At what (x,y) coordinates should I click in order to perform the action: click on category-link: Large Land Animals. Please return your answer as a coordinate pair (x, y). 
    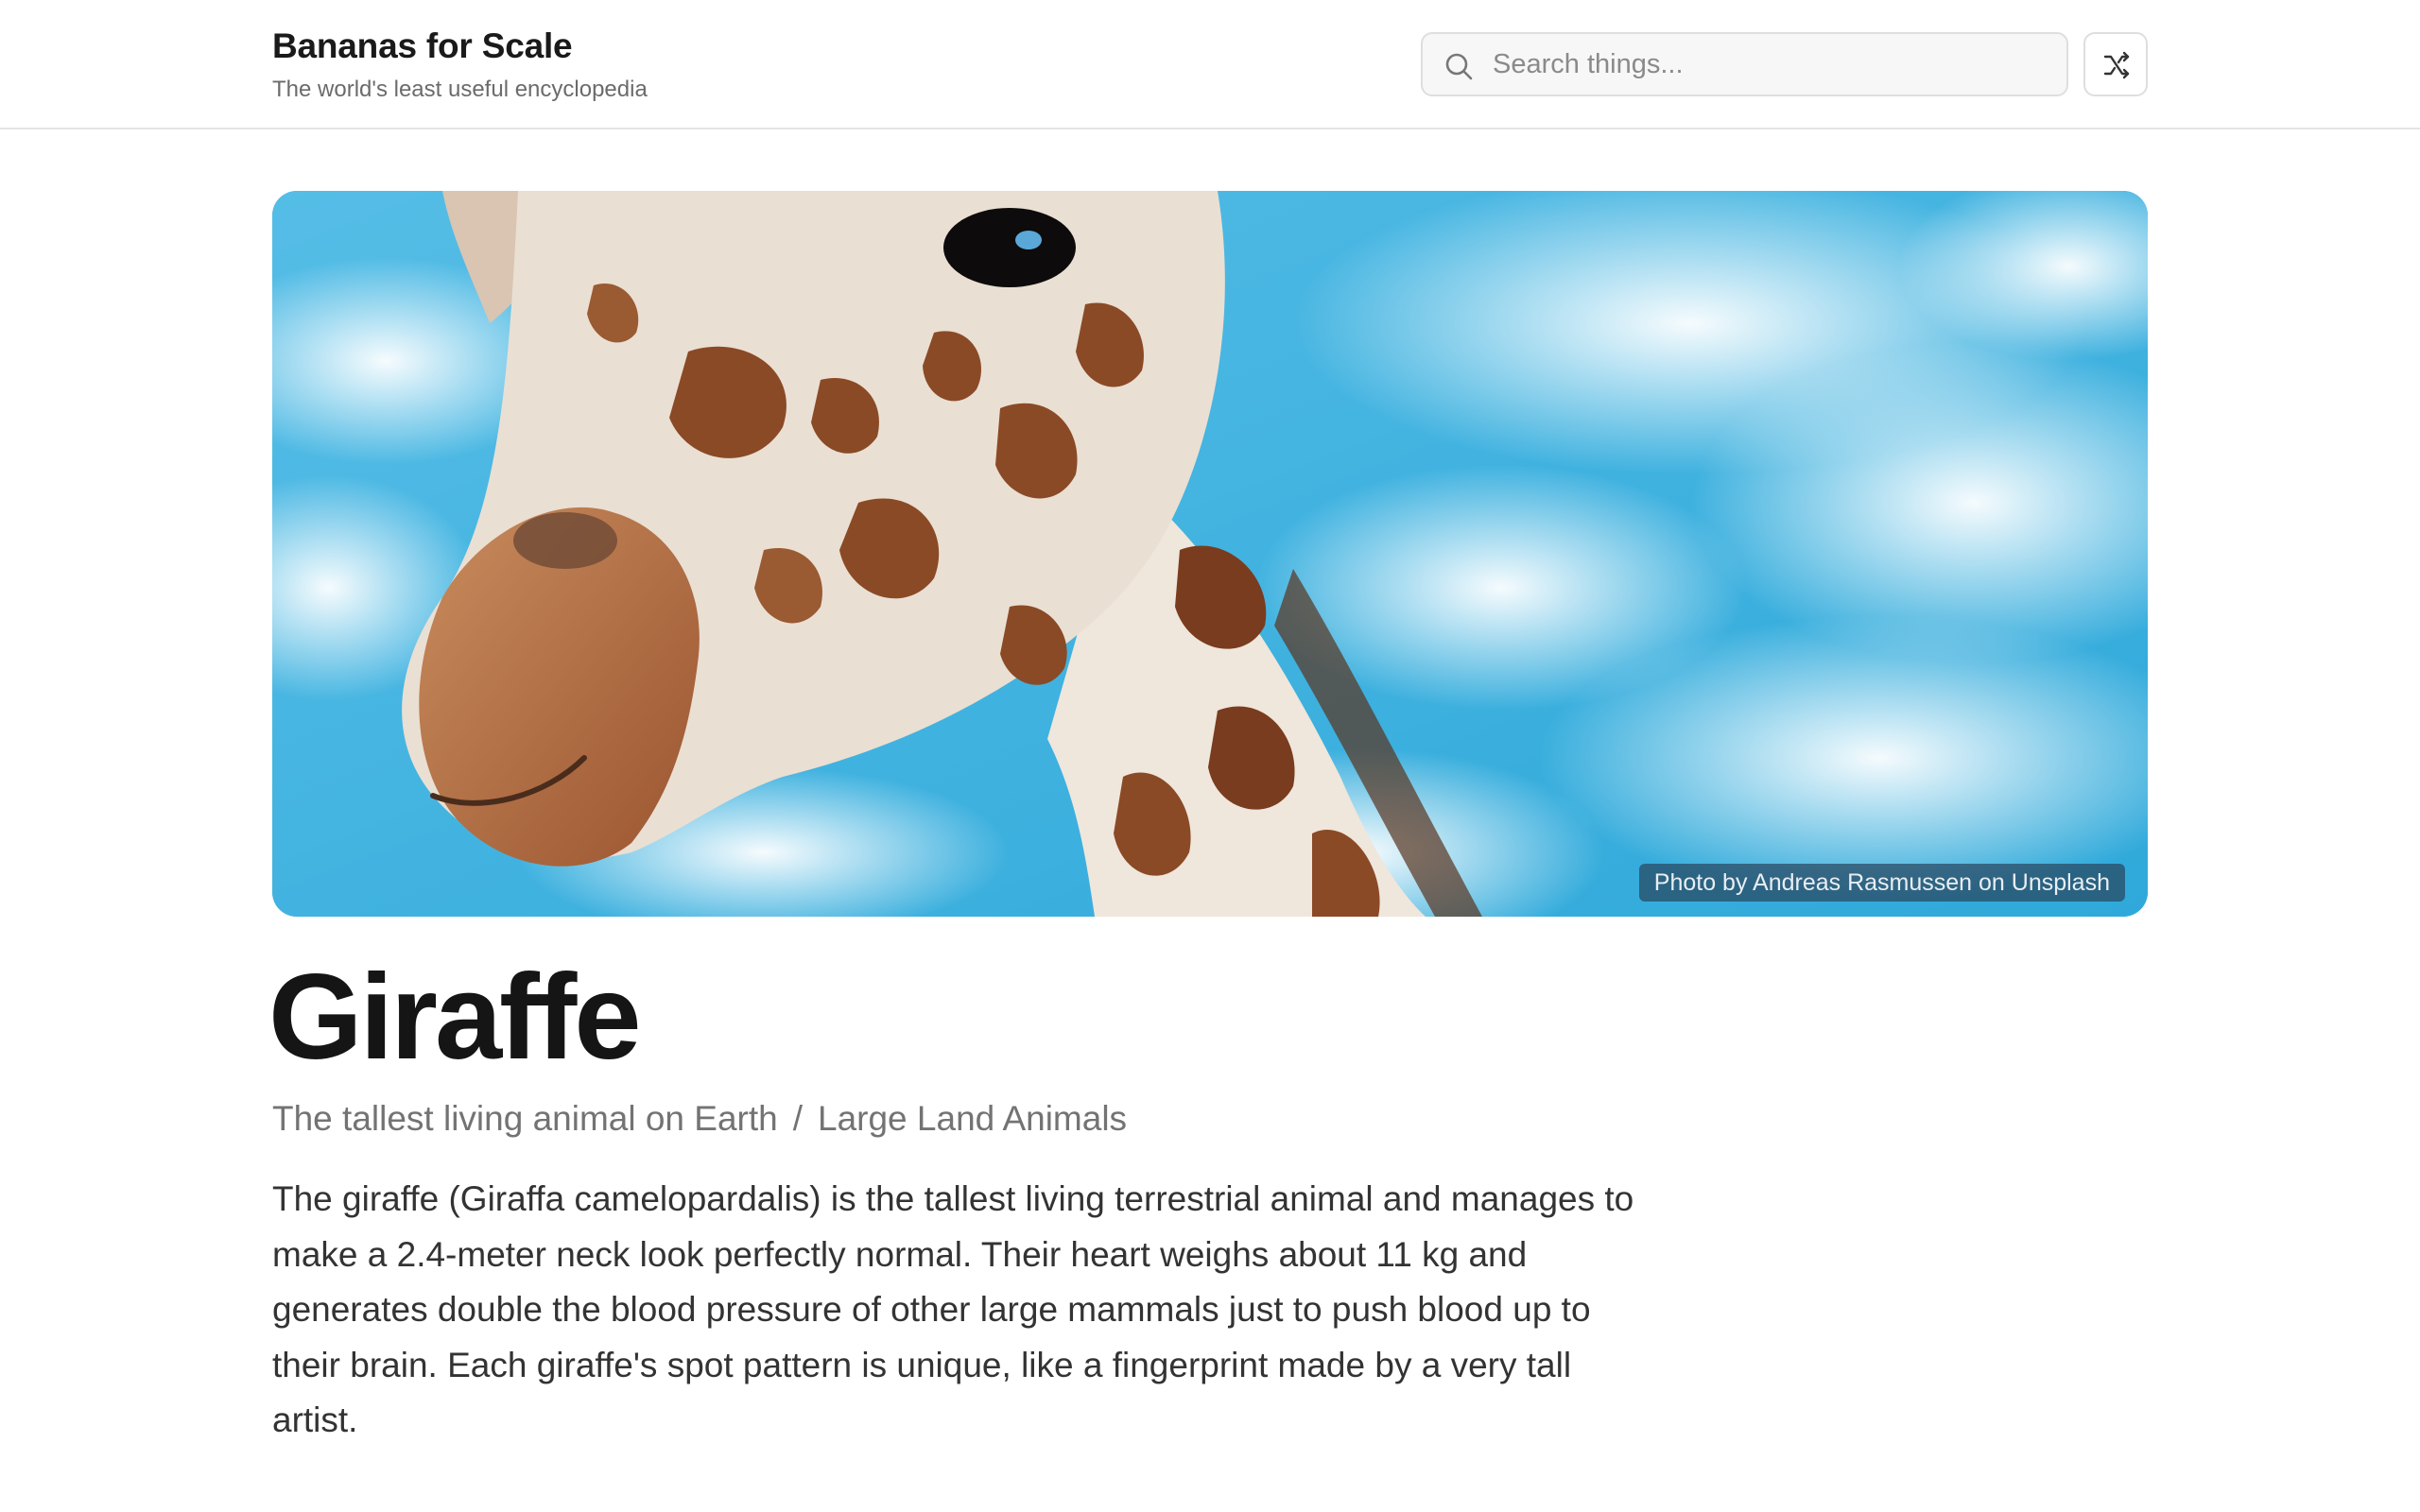
    Looking at the image, I should click on (972, 1118).